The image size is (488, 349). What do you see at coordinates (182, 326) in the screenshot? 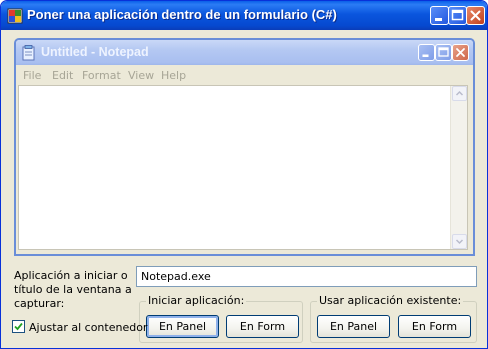
I see `start-in-panel-button: En Panel` at bounding box center [182, 326].